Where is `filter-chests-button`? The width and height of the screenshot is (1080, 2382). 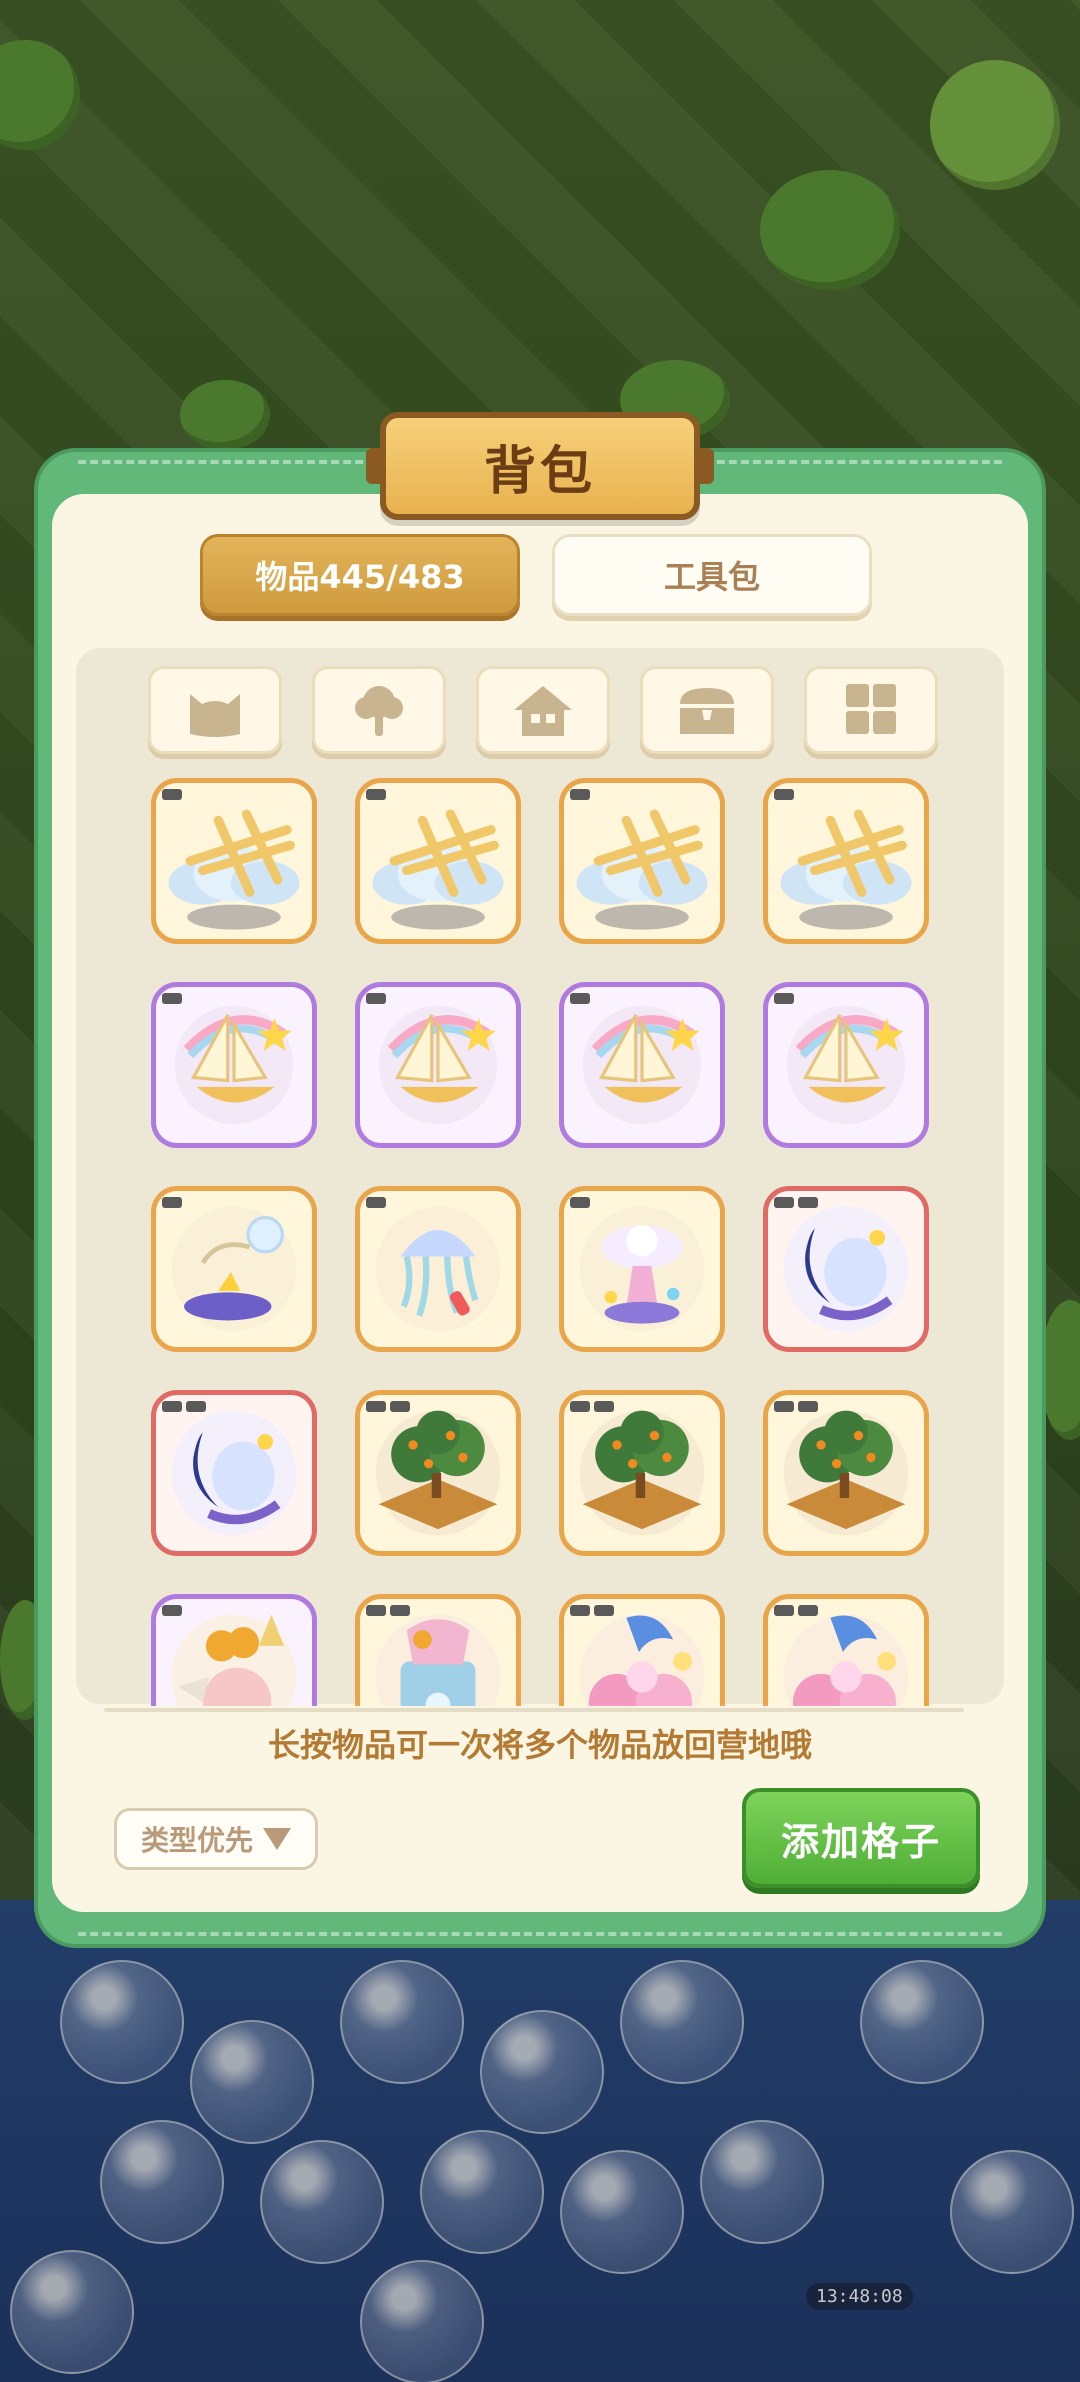 filter-chests-button is located at coordinates (707, 710).